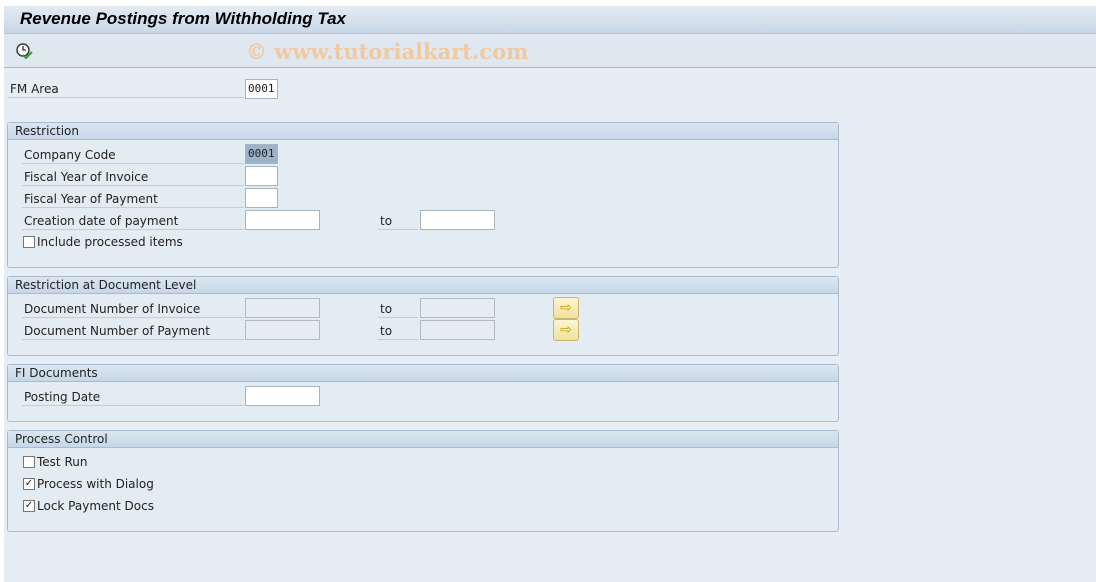  I want to click on payment-doc-to-label: to, so click(398, 331).